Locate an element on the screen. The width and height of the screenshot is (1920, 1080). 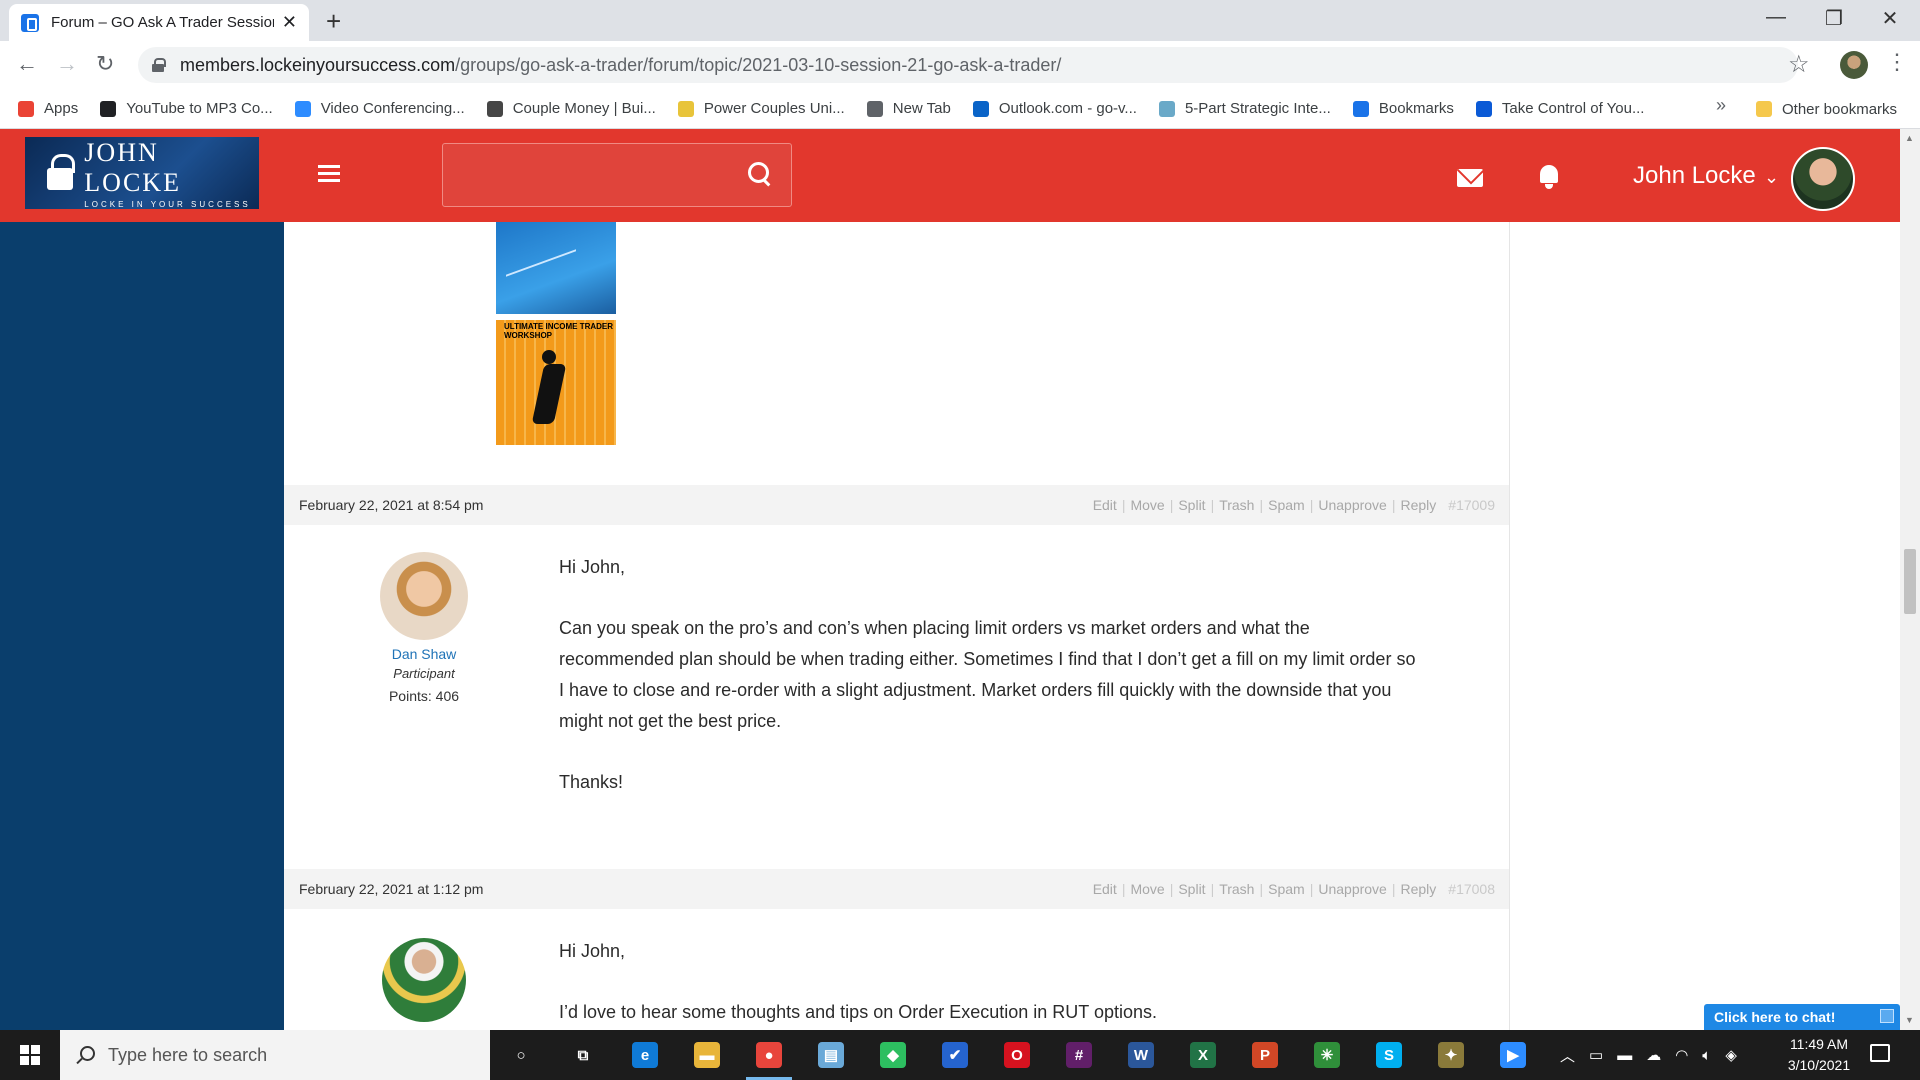
browser-menu-icon: ⋮ is located at coordinates (1897, 62).